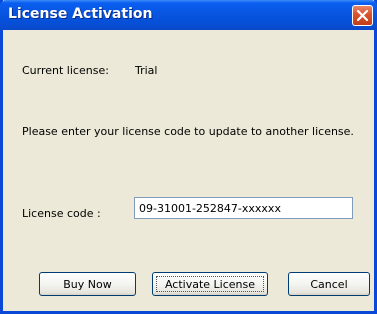  Describe the element at coordinates (329, 284) in the screenshot. I see `cancel-button: Cancel` at that location.